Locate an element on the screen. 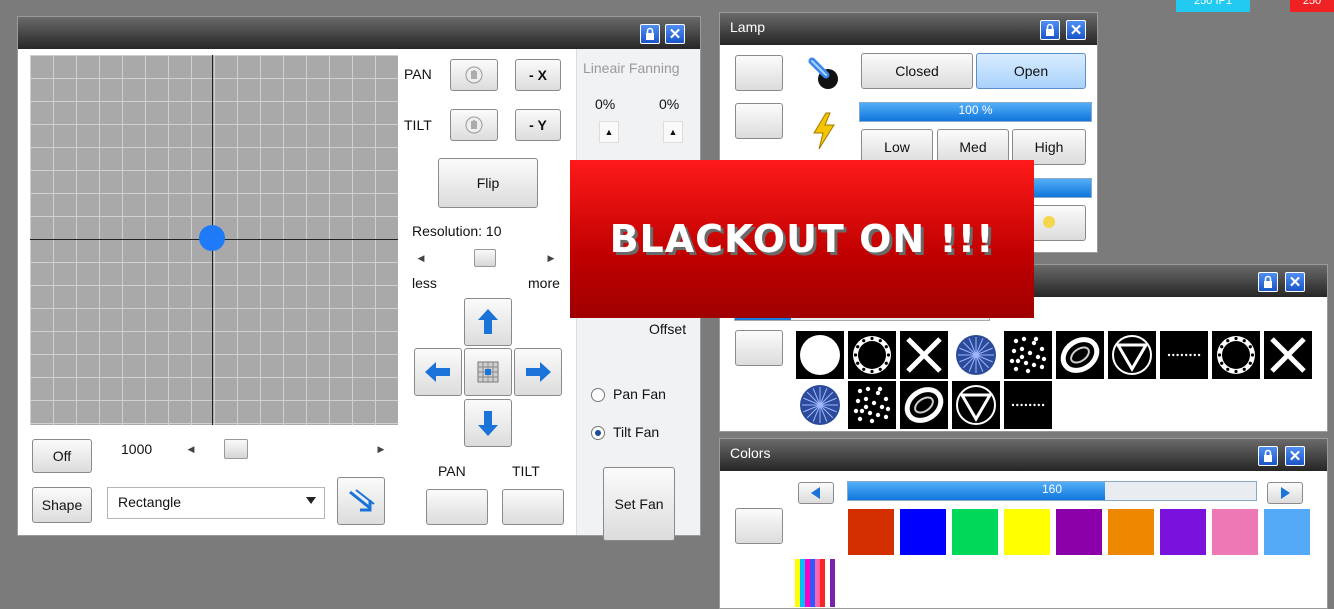 The width and height of the screenshot is (1334, 609). color-slider-value: 160 is located at coordinates (1052, 489).